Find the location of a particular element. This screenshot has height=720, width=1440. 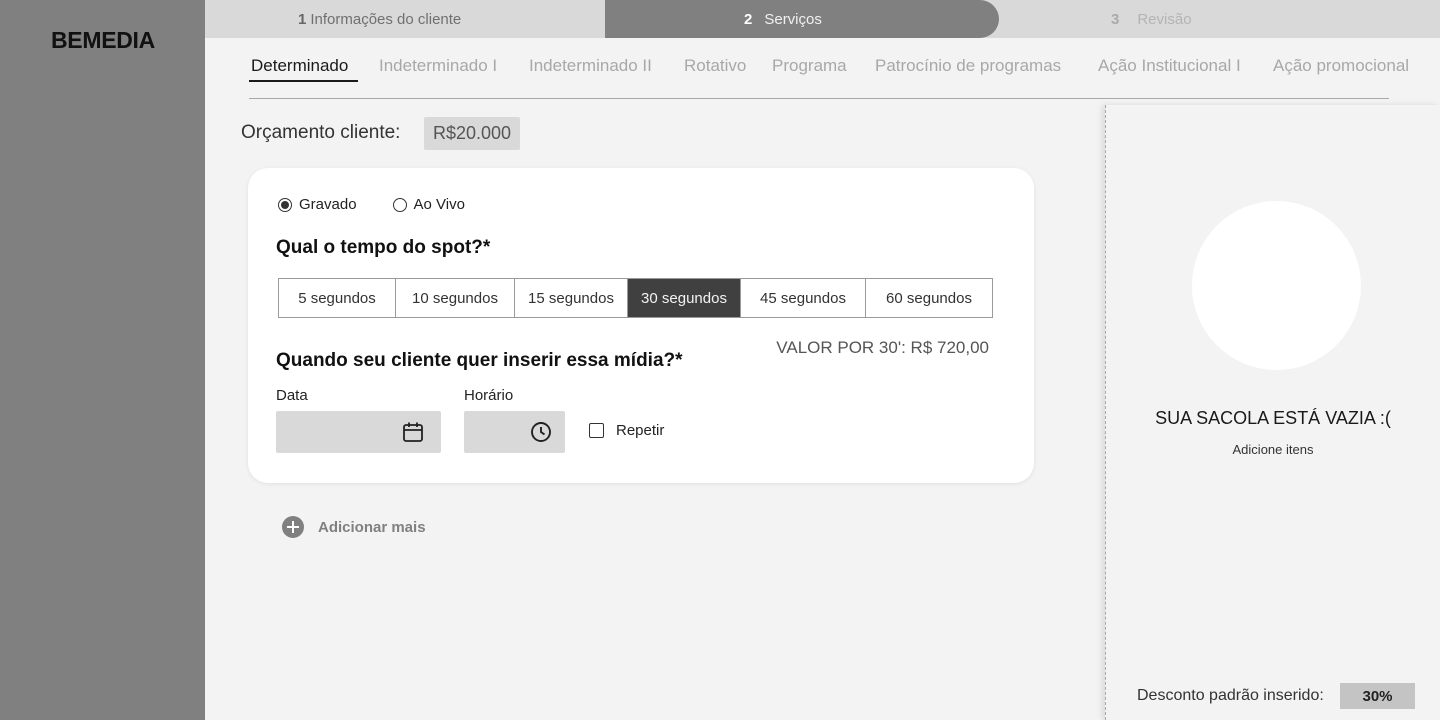

step-label: Informações do cliente is located at coordinates (386, 19).